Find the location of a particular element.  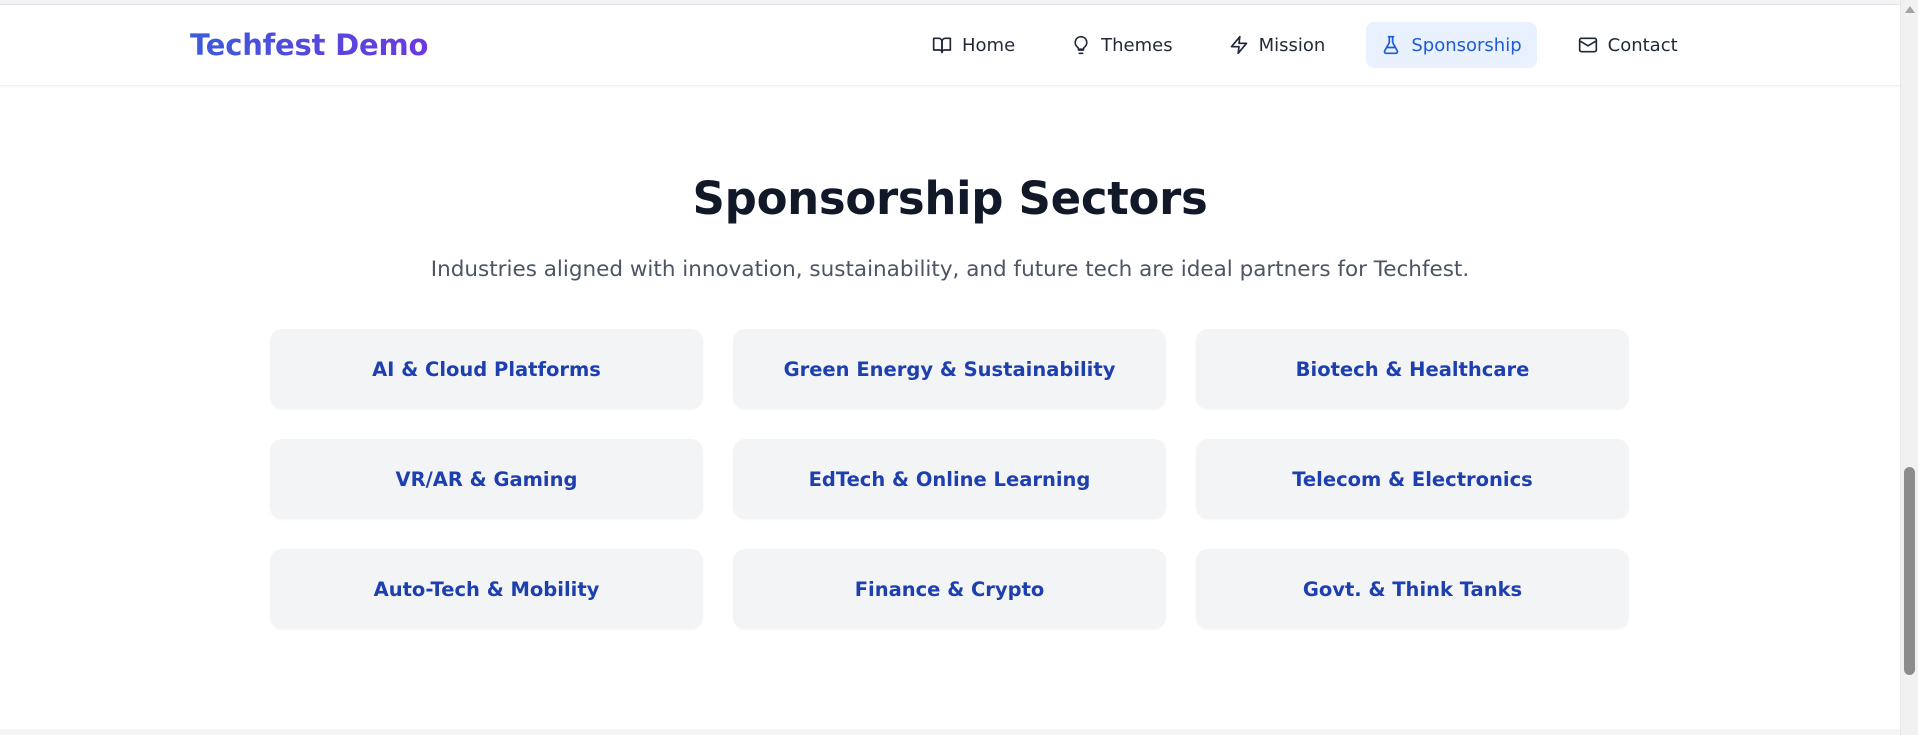

nav-item-themes: Themes is located at coordinates (1121, 45).